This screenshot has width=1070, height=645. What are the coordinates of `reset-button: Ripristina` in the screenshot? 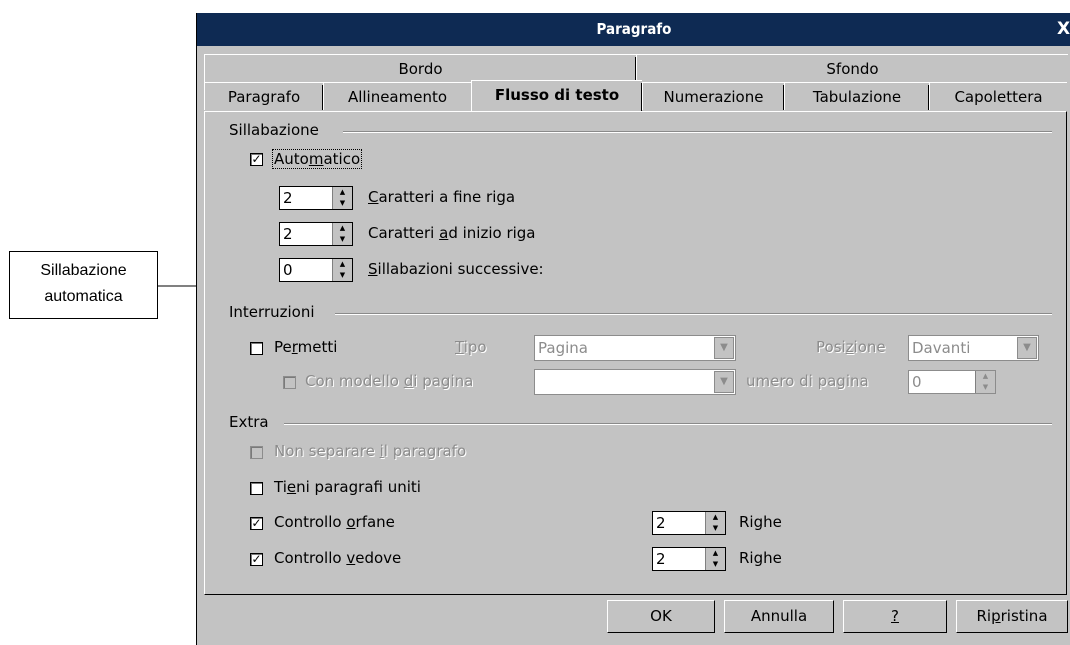 It's located at (1012, 616).